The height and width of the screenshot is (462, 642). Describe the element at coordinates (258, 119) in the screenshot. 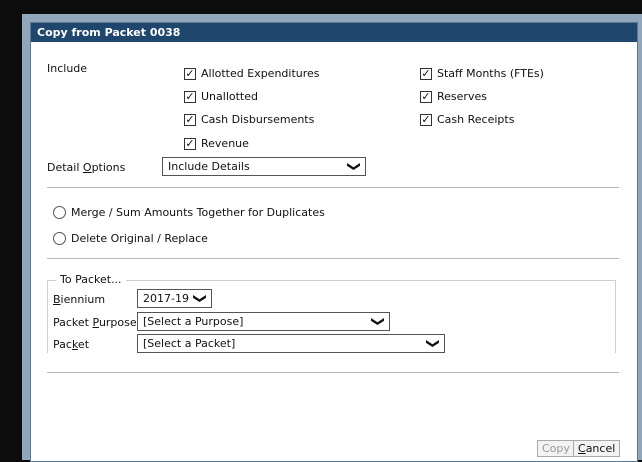

I see `checkbox-label: Cash Disbursements` at that location.